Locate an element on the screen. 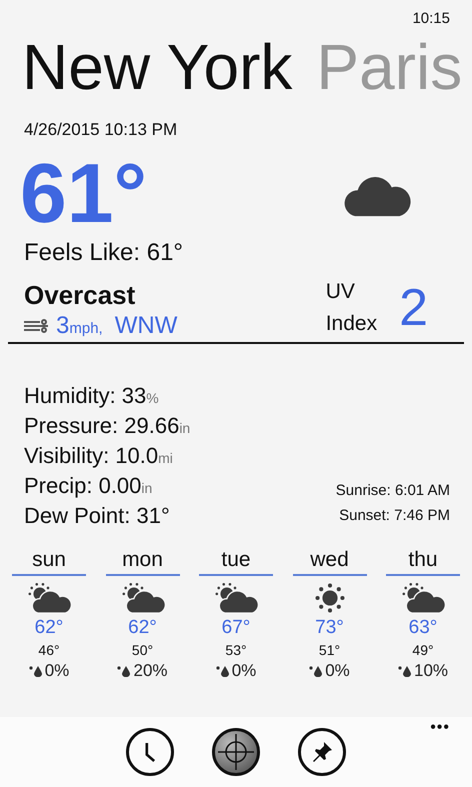 The height and width of the screenshot is (787, 472). sun-icon is located at coordinates (330, 598).